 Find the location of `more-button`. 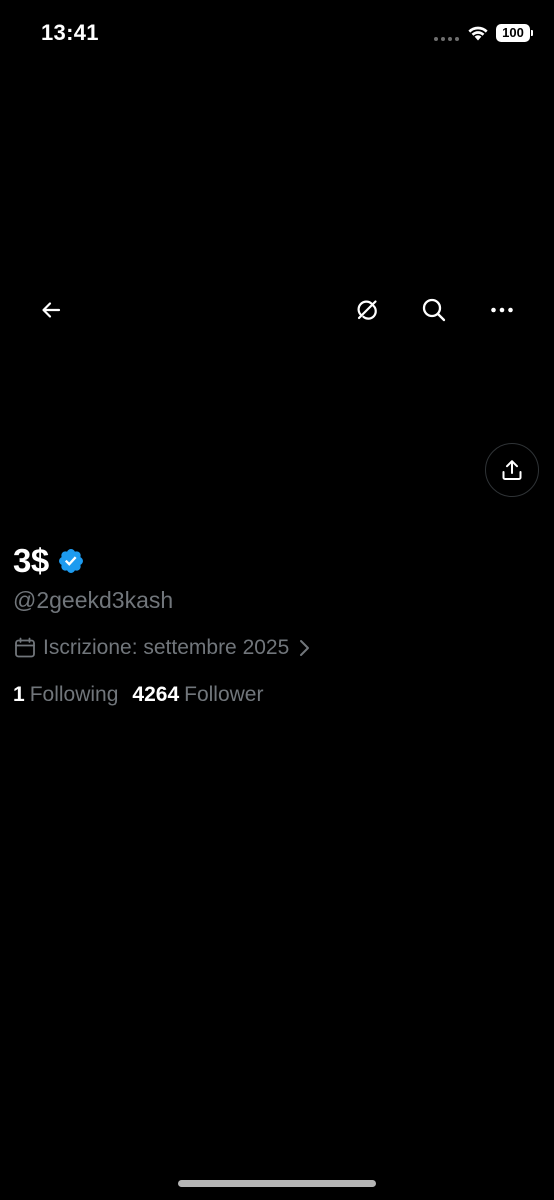

more-button is located at coordinates (502, 310).